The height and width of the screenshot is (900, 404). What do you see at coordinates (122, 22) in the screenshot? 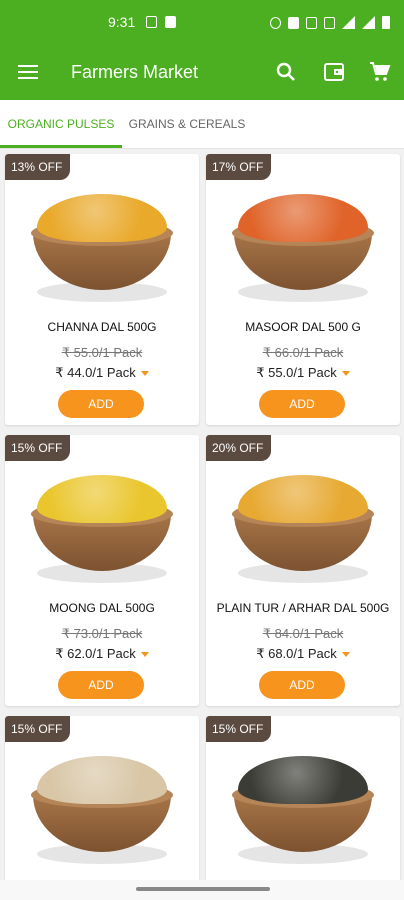
I see `status-time: 9:31` at bounding box center [122, 22].